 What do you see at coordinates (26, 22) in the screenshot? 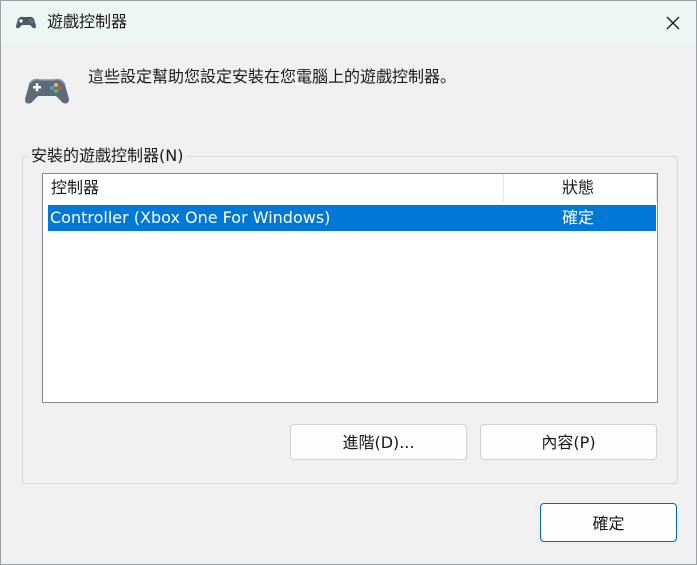
I see `gamepad-icon` at bounding box center [26, 22].